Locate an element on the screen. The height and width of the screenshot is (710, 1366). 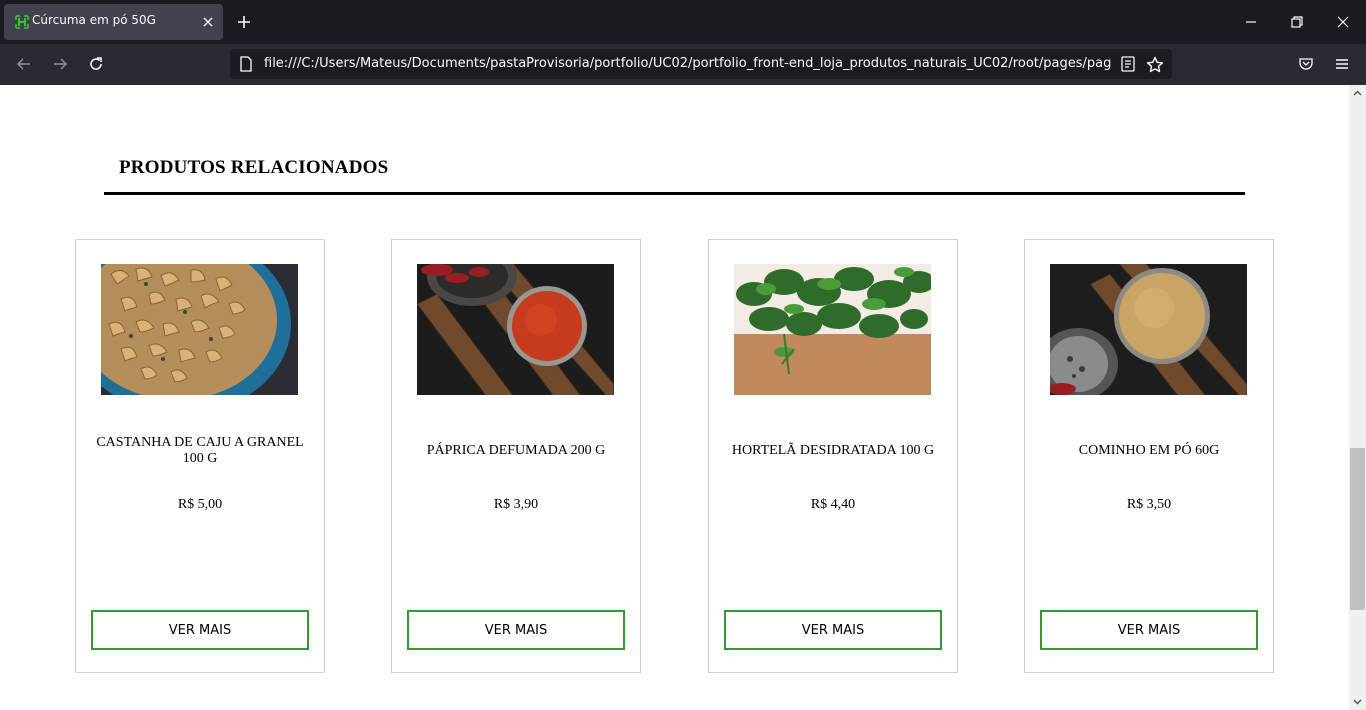
product-name: CASTANHA DE CAJU A GRANEL 100 G is located at coordinates (200, 450).